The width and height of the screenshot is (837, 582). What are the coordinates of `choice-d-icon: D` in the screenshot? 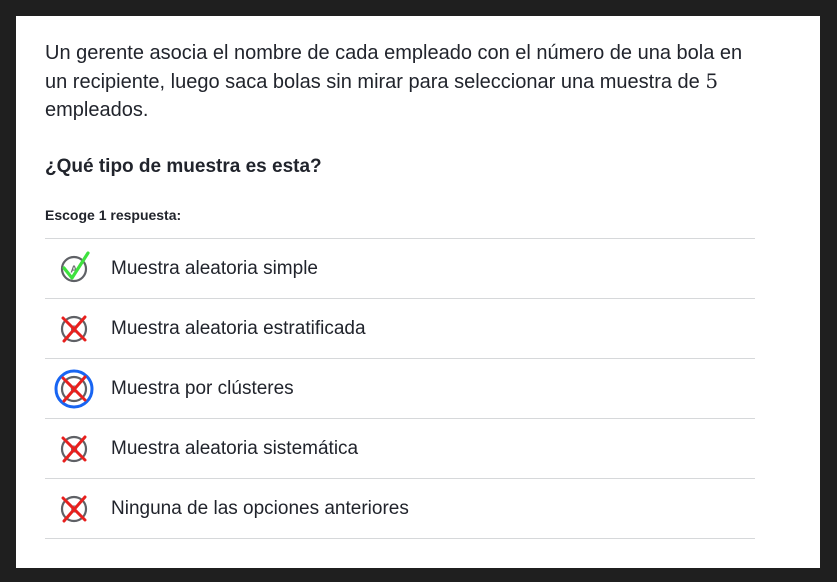 It's located at (74, 449).